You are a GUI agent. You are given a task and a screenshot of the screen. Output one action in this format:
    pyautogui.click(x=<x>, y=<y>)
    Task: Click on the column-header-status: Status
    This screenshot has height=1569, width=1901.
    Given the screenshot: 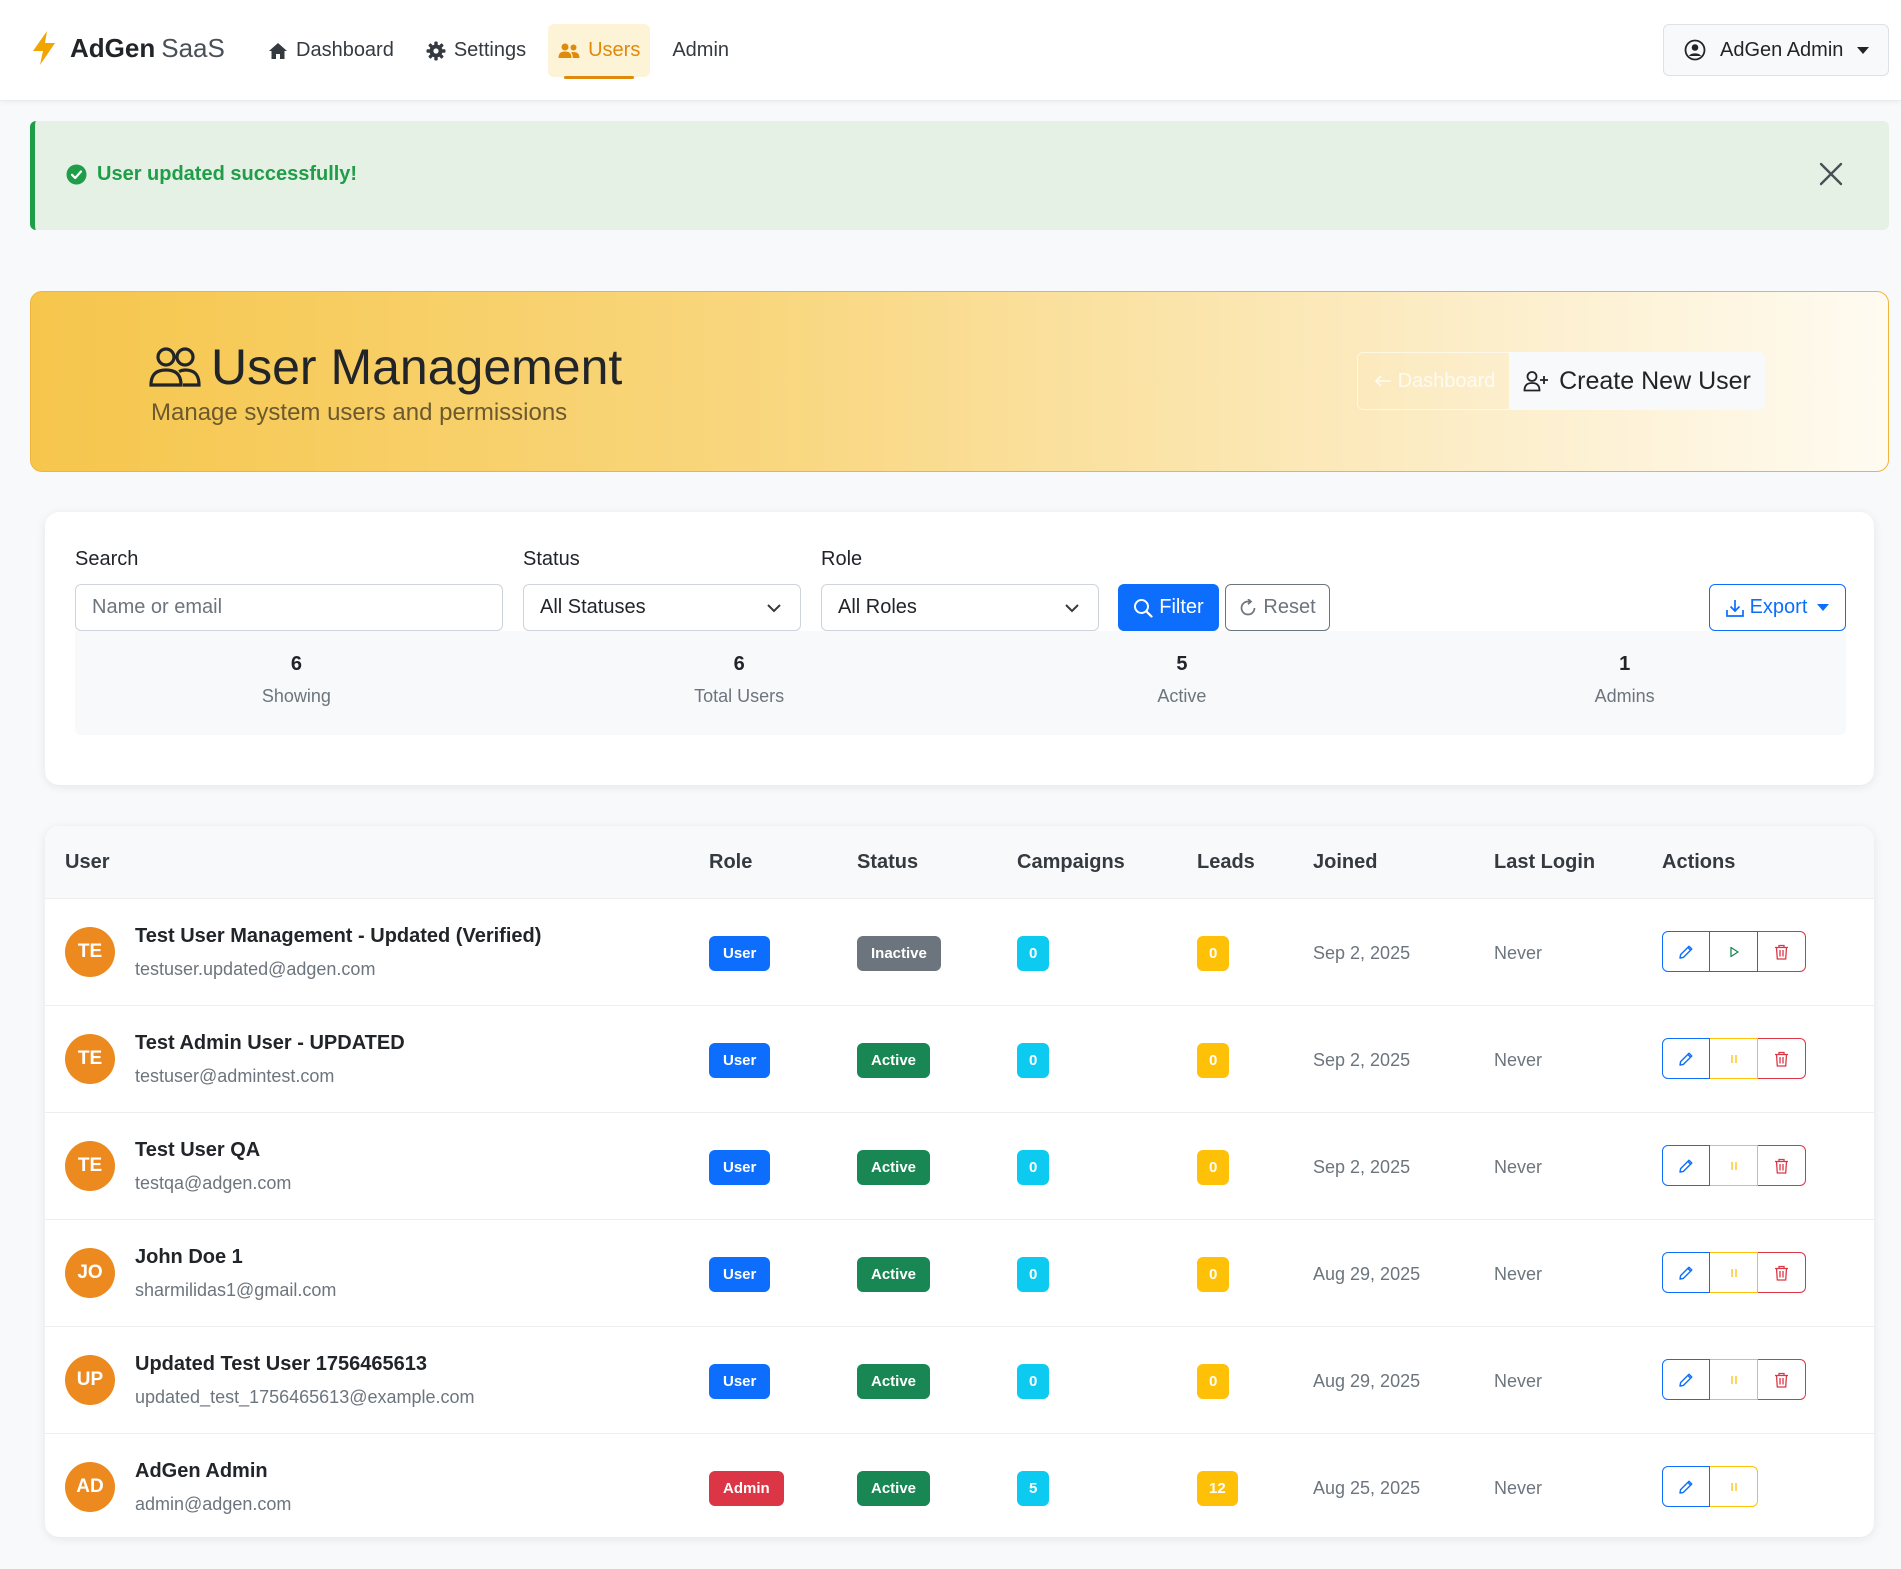 What is the action you would take?
    pyautogui.click(x=888, y=862)
    